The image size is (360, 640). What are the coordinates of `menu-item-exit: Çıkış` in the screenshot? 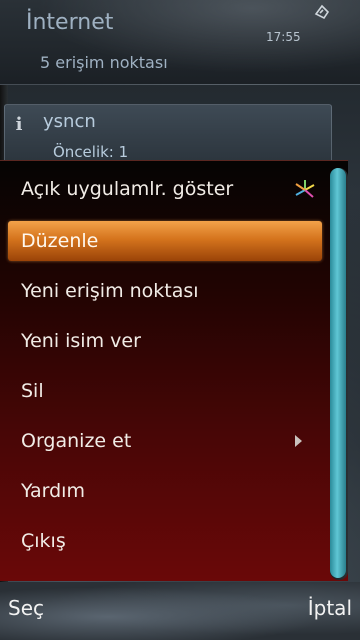 It's located at (165, 541).